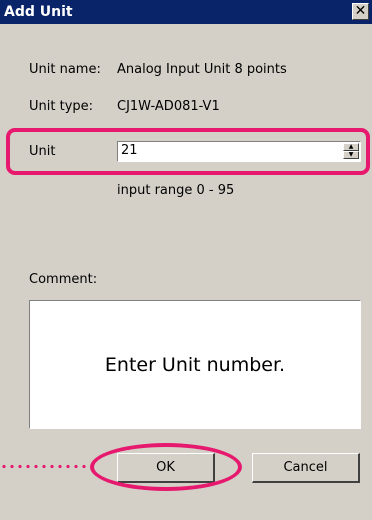  I want to click on callout-text: Enter Unit number., so click(195, 364).